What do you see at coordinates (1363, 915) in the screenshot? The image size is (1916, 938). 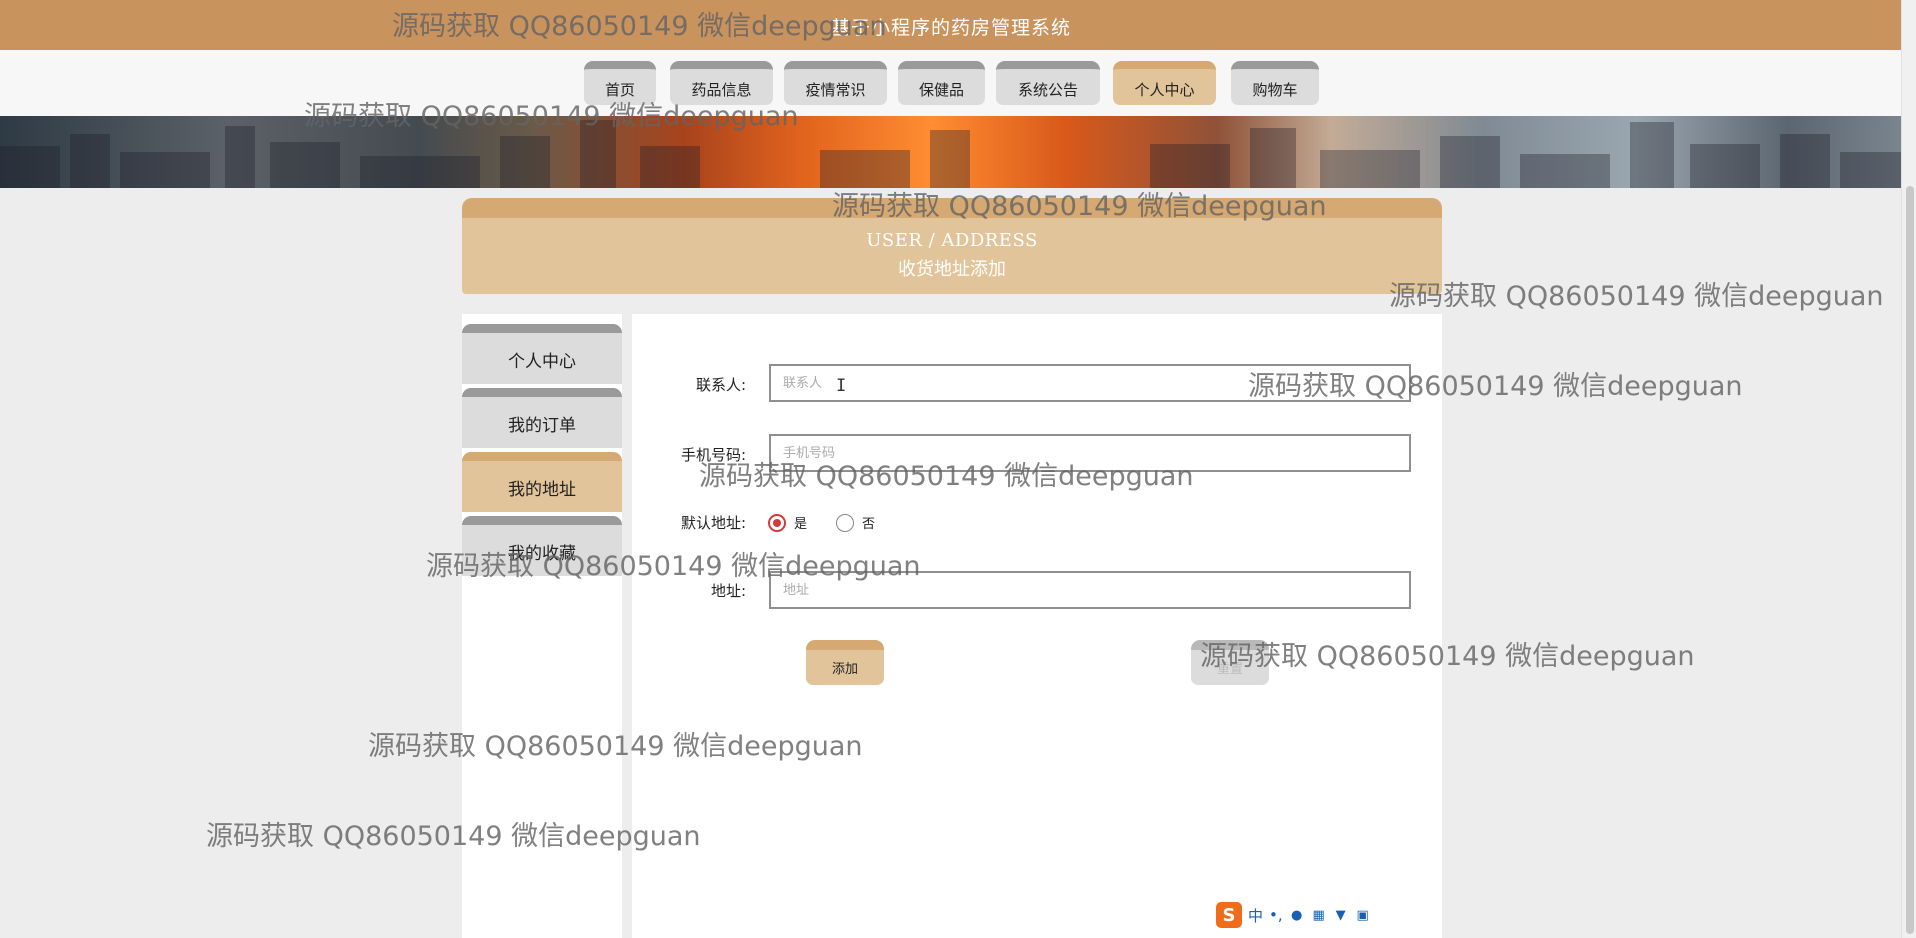 I see `toolbox-grid-icon: ▣` at bounding box center [1363, 915].